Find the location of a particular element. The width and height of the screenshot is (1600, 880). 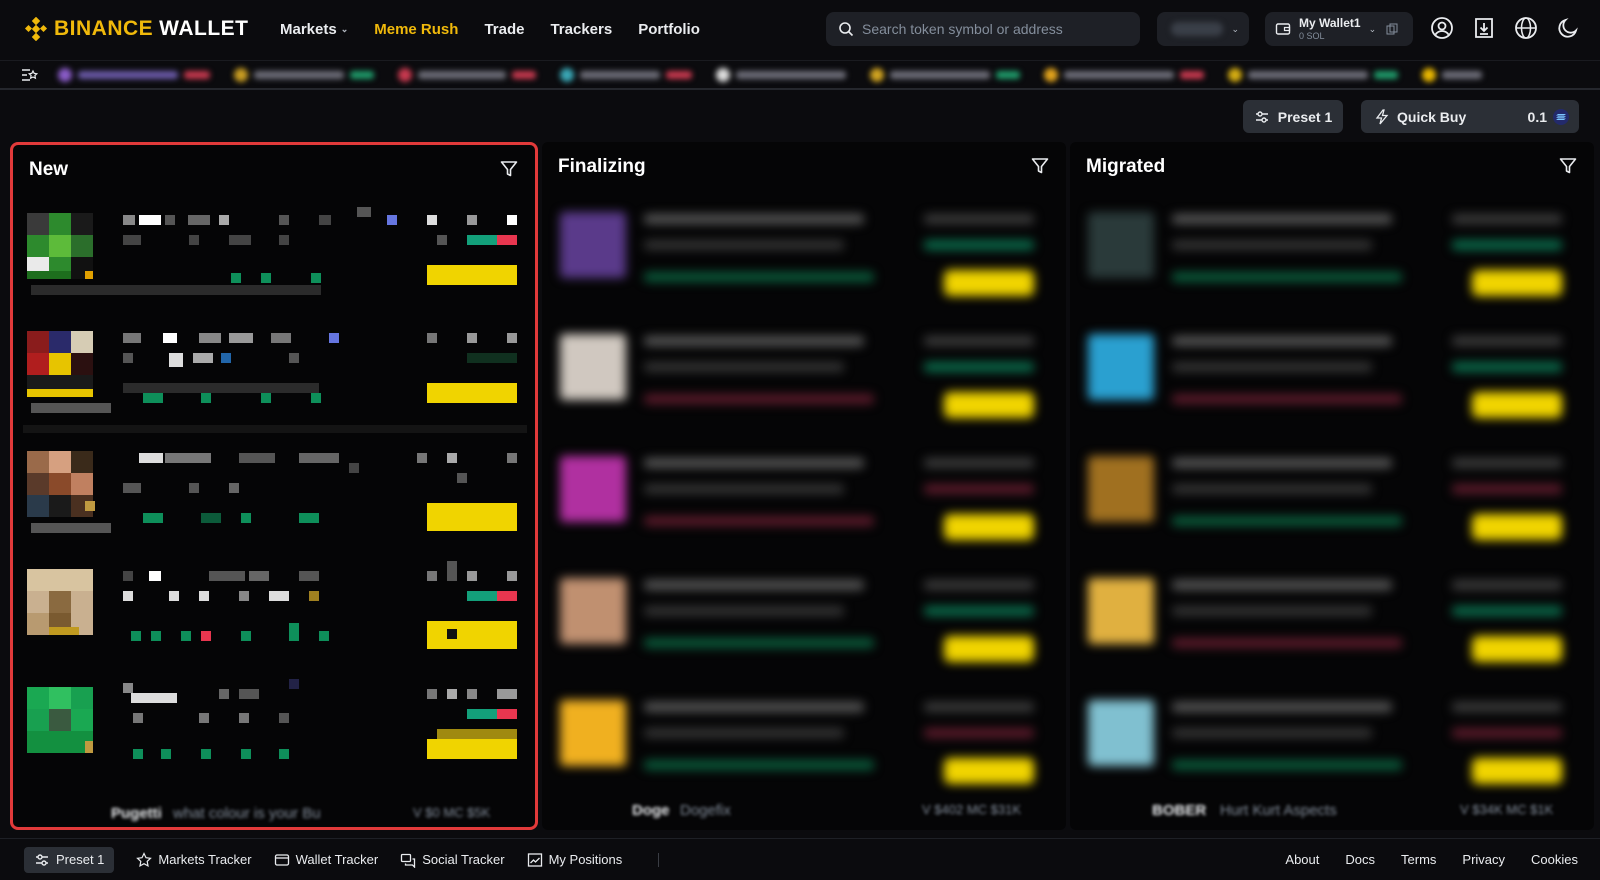

nav-trade-label: Trade is located at coordinates (504, 29).